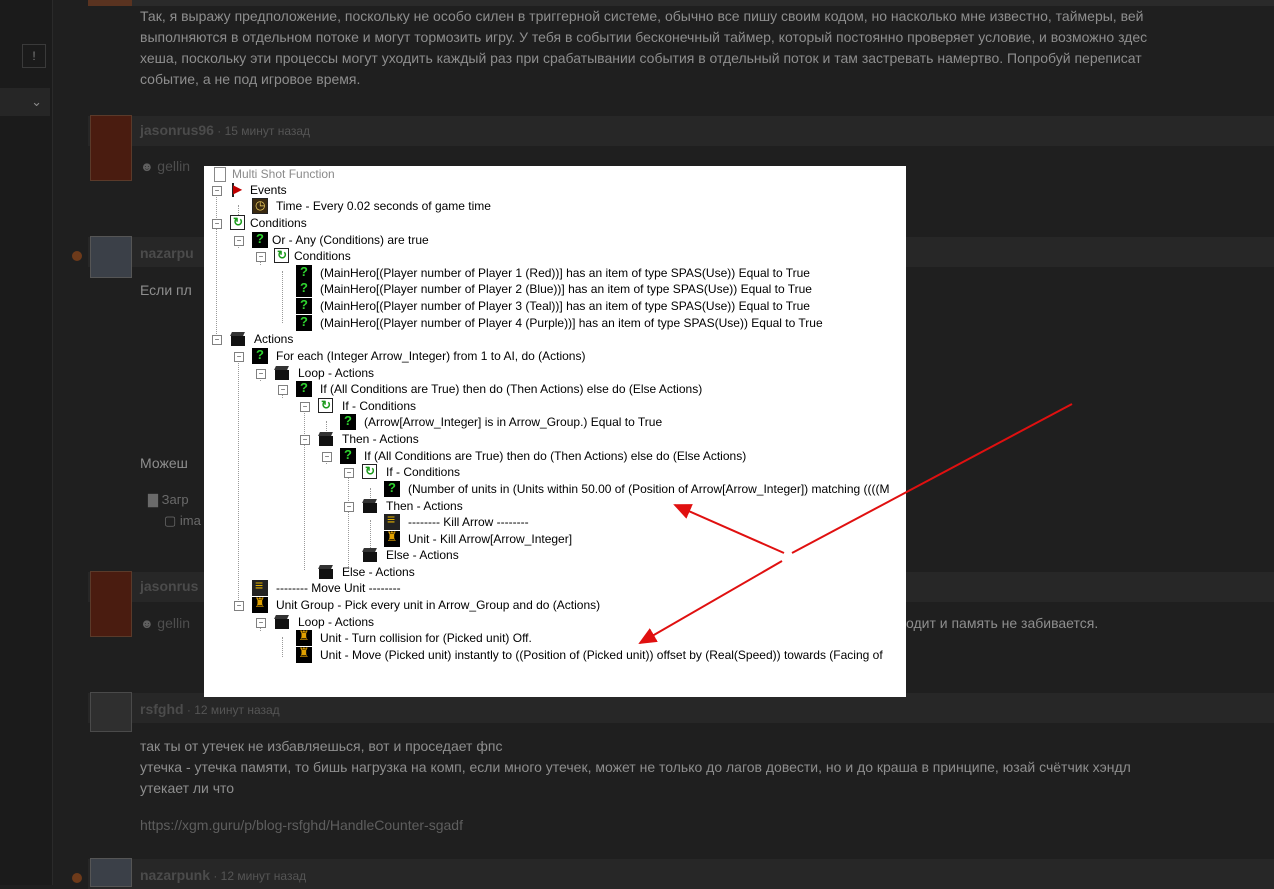  What do you see at coordinates (210, 709) in the screenshot?
I see `post-author: rsfghd · 12 минут назад` at bounding box center [210, 709].